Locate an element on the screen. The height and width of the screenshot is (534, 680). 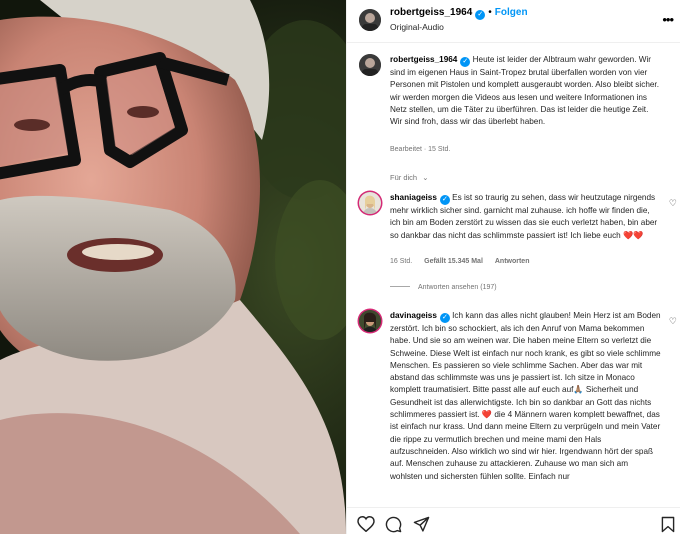
comment-like-count: Gefällt 15.345 Mal is located at coordinates (453, 261).